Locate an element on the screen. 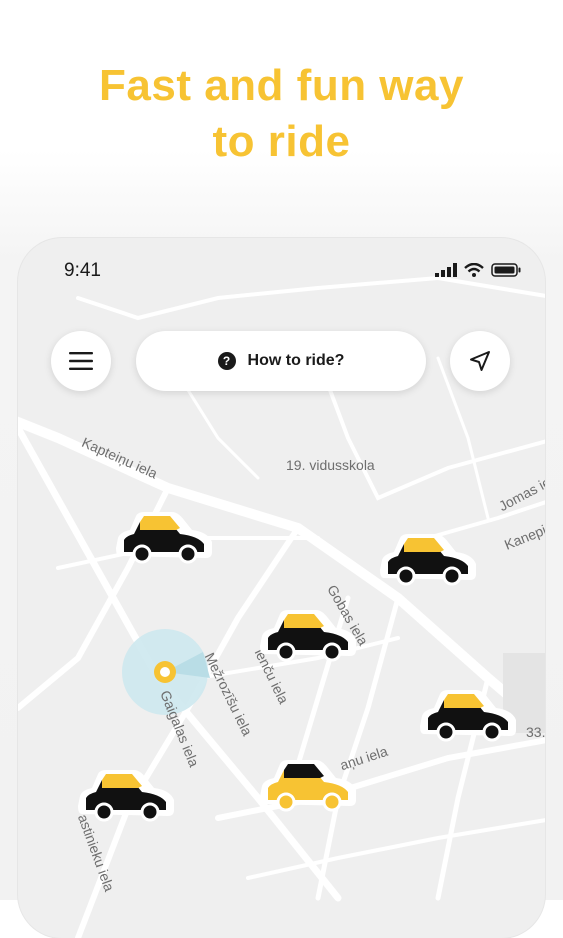  headline-line-2: to ride is located at coordinates (281, 141).